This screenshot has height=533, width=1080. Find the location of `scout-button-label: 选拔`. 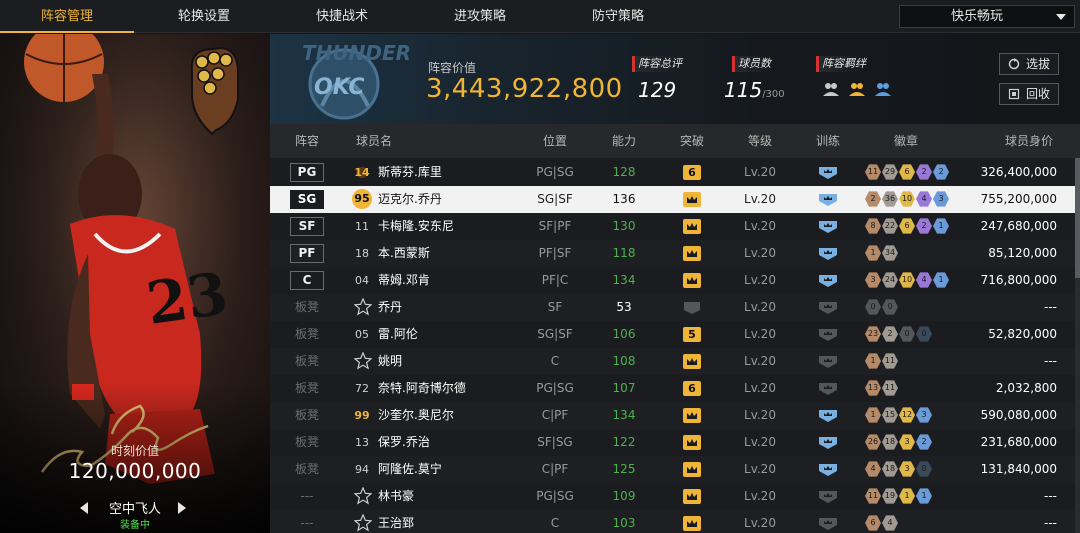

scout-button-label: 选拔 is located at coordinates (1037, 64).